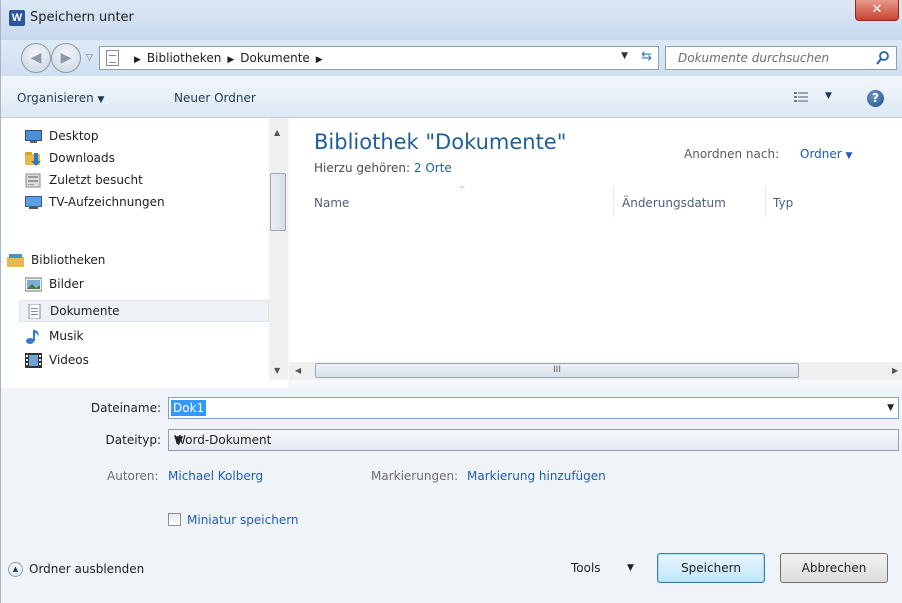 The image size is (902, 603). What do you see at coordinates (890, 408) in the screenshot?
I see `filename-dropdown-icon: ▼` at bounding box center [890, 408].